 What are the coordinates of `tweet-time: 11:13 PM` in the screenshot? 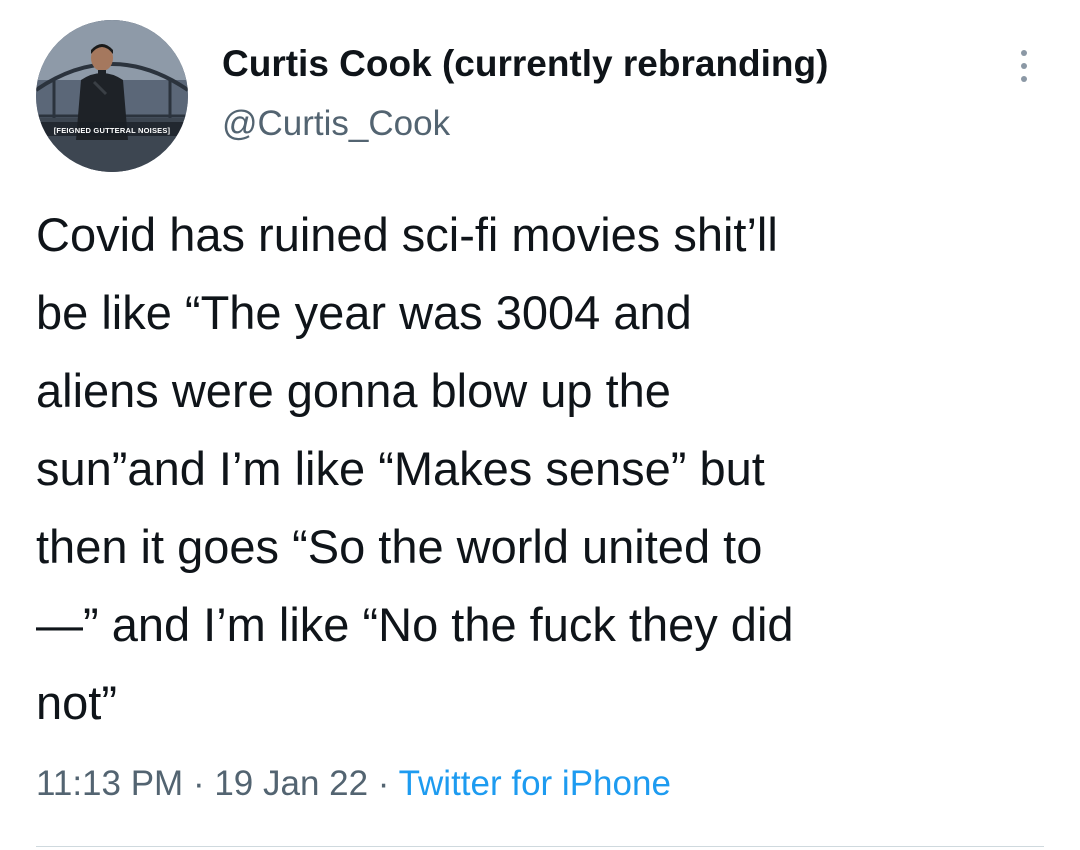 It's located at (109, 783).